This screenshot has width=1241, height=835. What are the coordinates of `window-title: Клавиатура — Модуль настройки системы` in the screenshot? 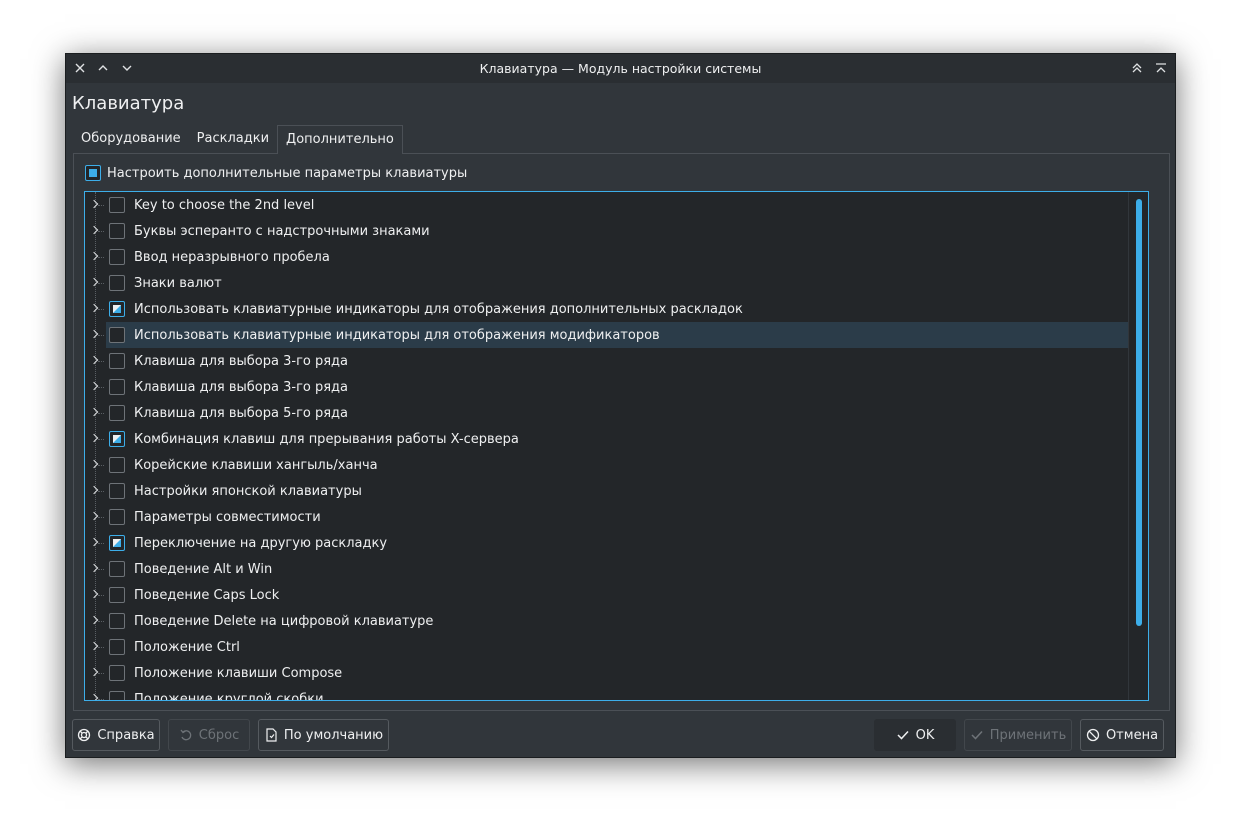 It's located at (620, 68).